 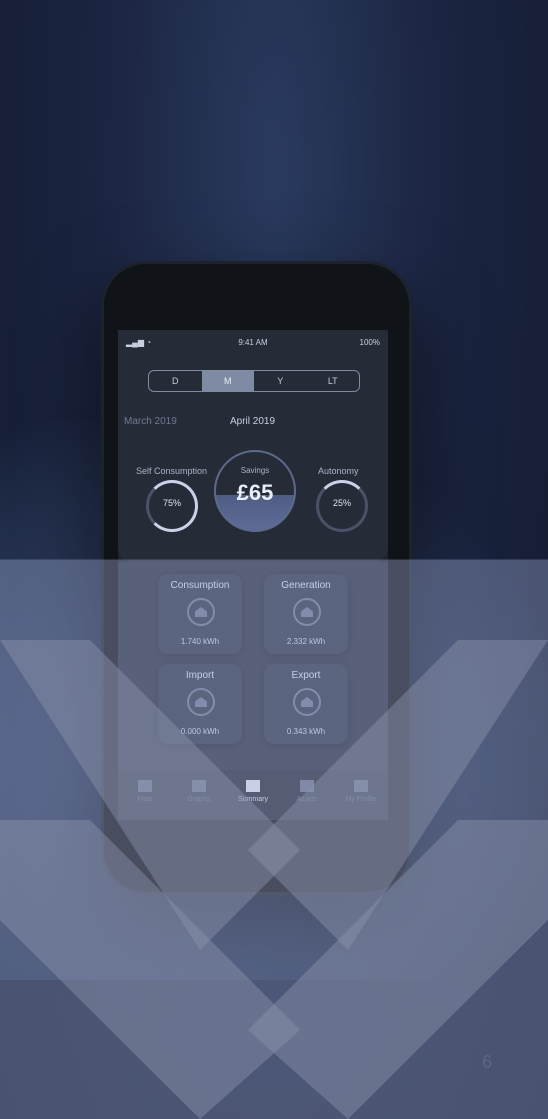 I want to click on tile-value: 0.000 kWh, so click(x=200, y=731).